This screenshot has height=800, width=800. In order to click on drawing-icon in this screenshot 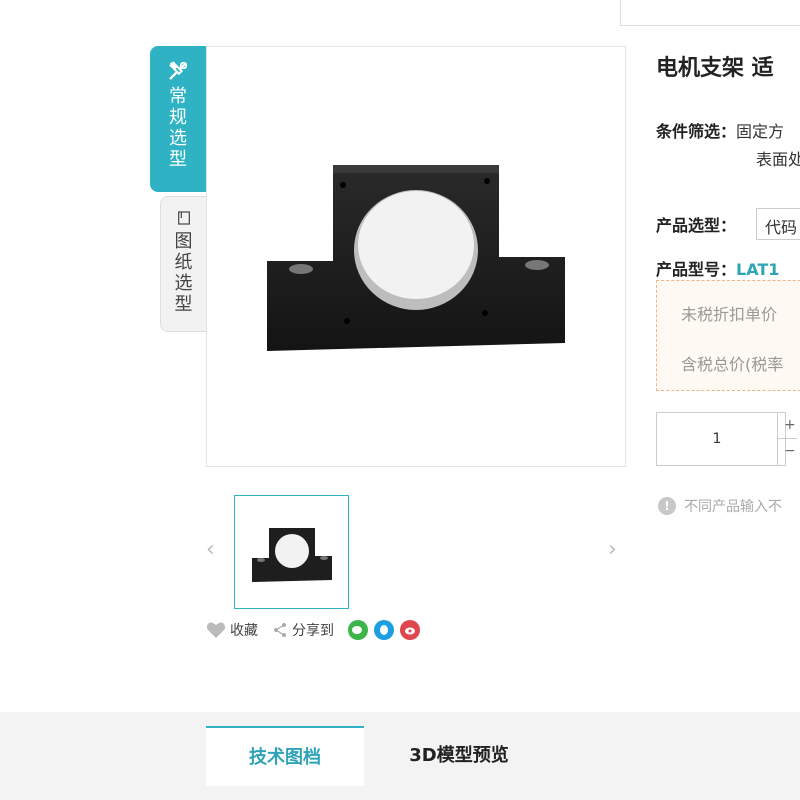, I will do `click(183, 218)`.